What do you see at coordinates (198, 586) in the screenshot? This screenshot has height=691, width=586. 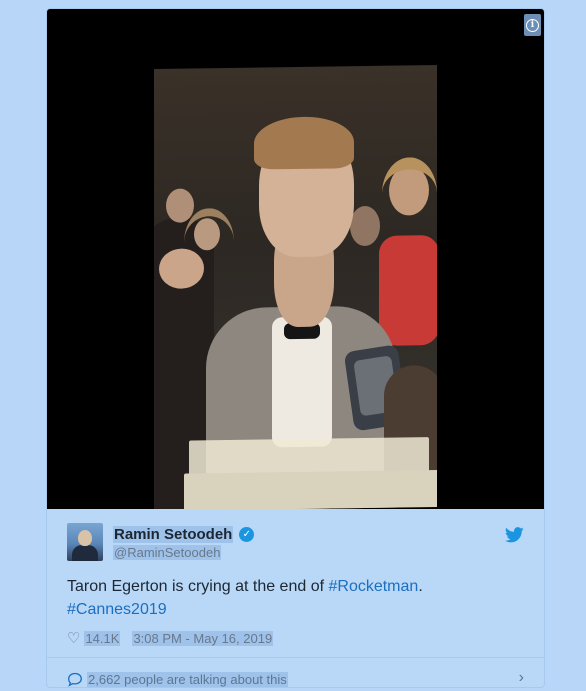 I see `tweet-text-part: Taron Egerton is crying at the end of` at bounding box center [198, 586].